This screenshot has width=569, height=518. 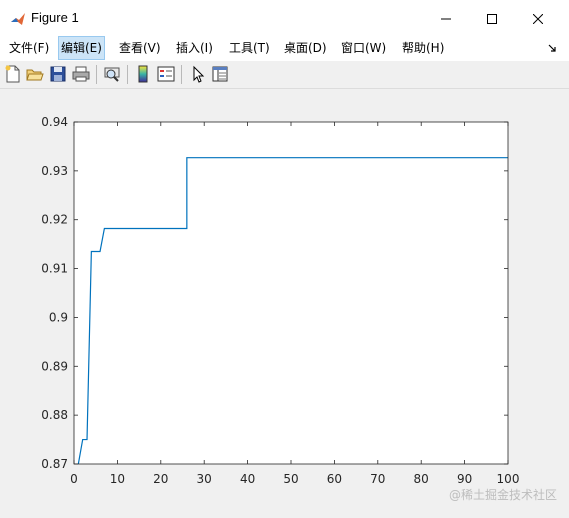 I want to click on menu-edit: 编辑(E), so click(x=81, y=48).